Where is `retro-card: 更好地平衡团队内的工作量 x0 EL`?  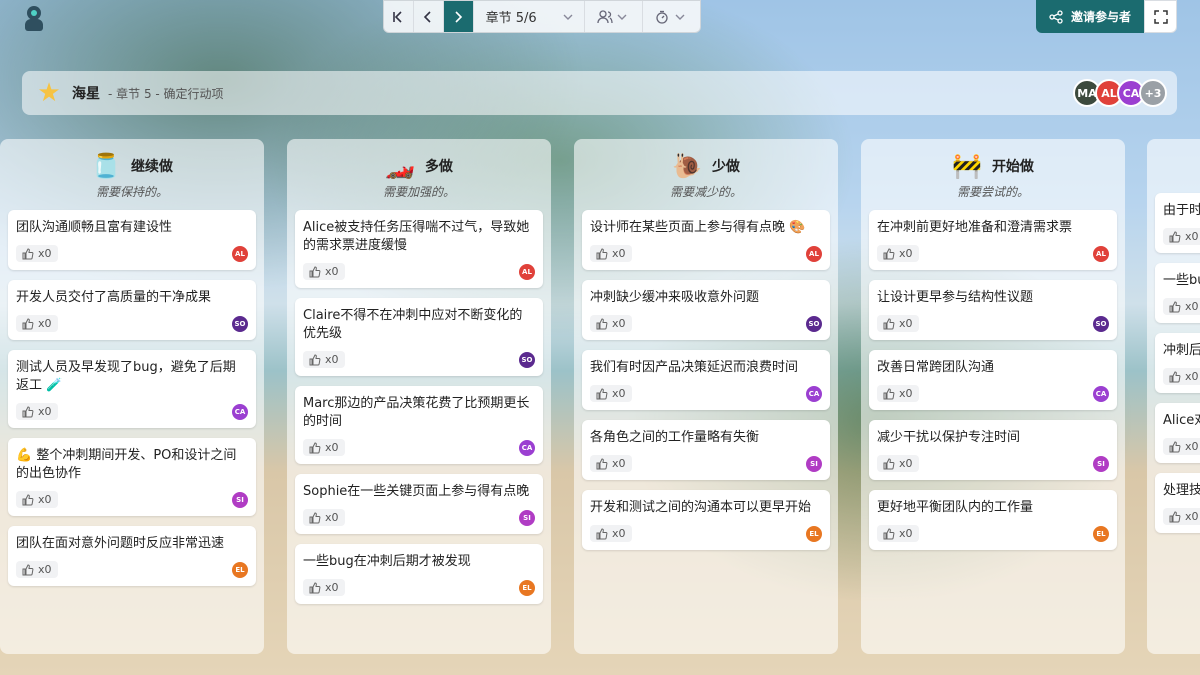
retro-card: 更好地平衡团队内的工作量 x0 EL is located at coordinates (993, 520).